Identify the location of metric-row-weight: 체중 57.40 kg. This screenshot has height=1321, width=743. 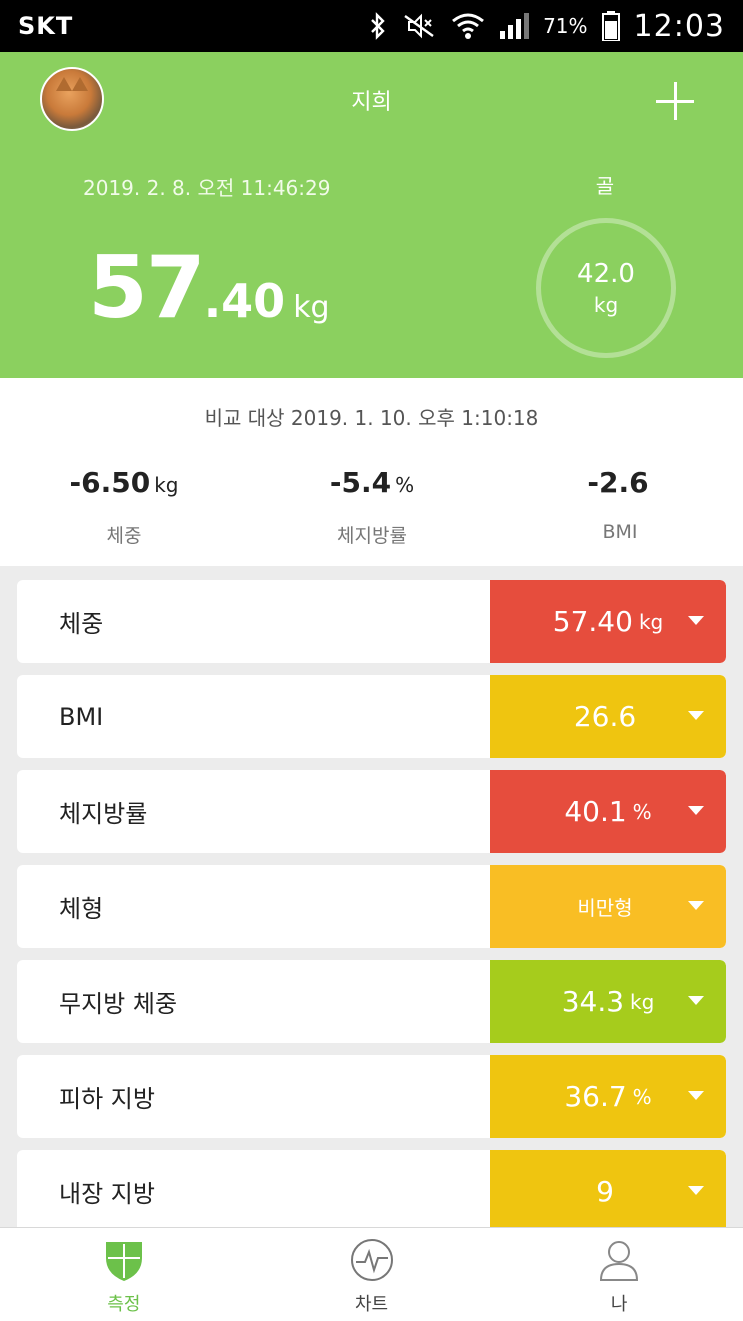
(371, 621).